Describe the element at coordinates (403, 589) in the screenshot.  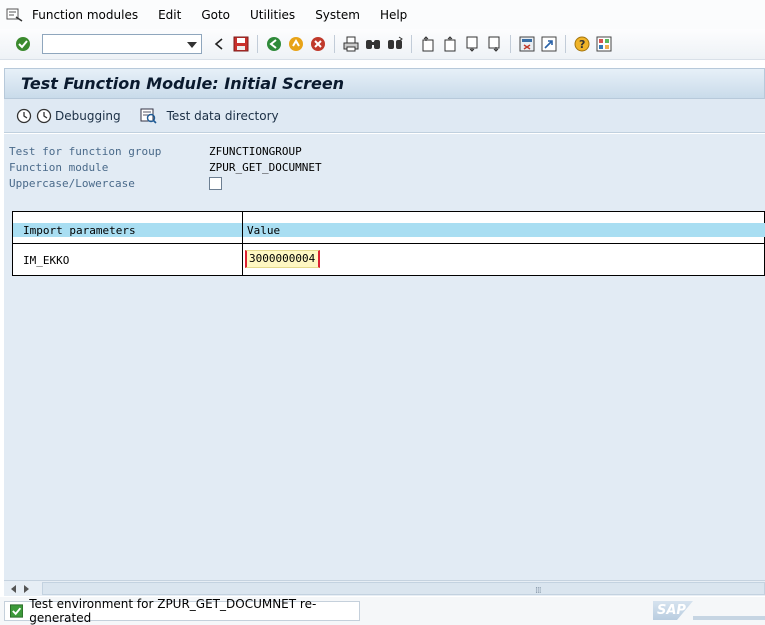
I see `scrollbar-track: ⁞⁞⁞` at that location.